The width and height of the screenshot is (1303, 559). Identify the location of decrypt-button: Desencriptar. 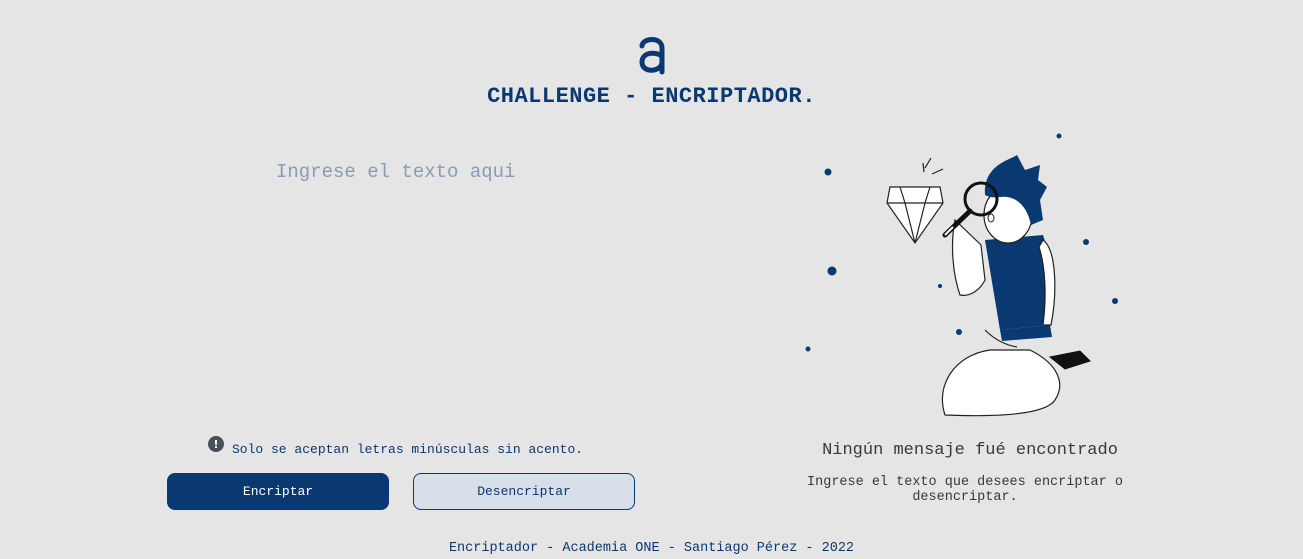
(524, 491).